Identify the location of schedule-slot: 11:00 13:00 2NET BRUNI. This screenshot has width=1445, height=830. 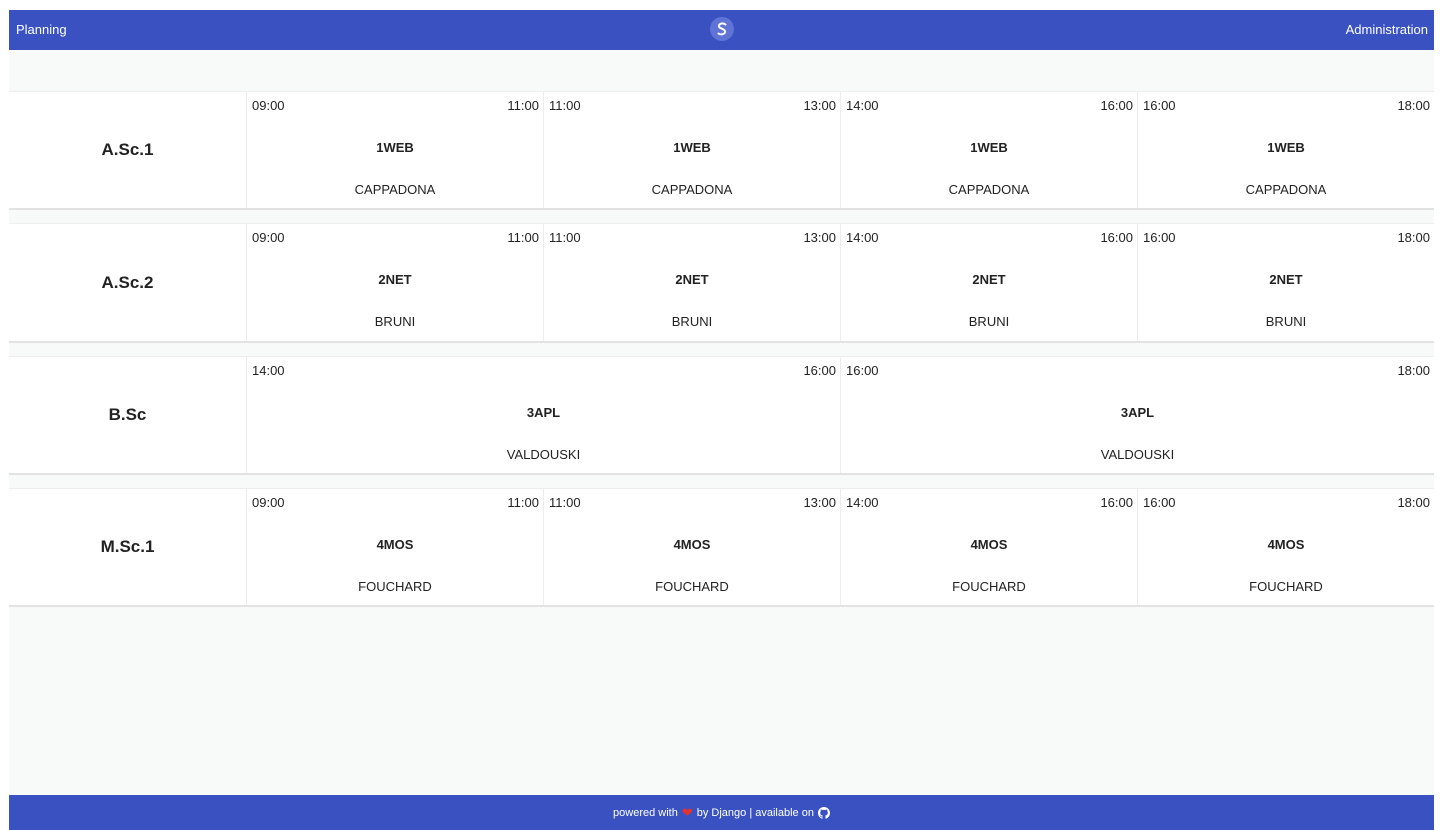
(691, 282).